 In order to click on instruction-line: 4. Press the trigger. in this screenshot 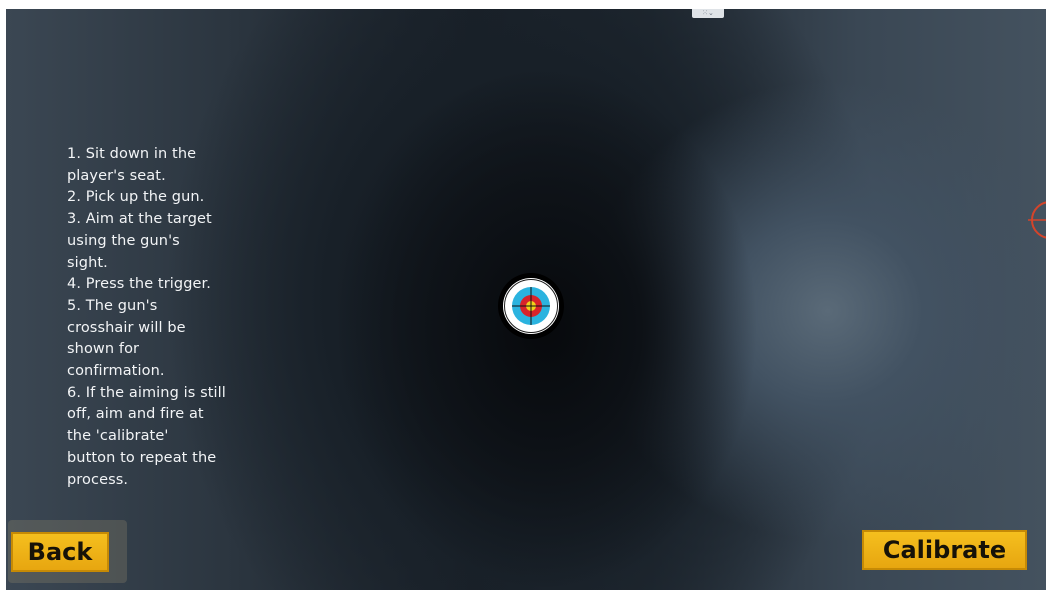, I will do `click(139, 284)`.